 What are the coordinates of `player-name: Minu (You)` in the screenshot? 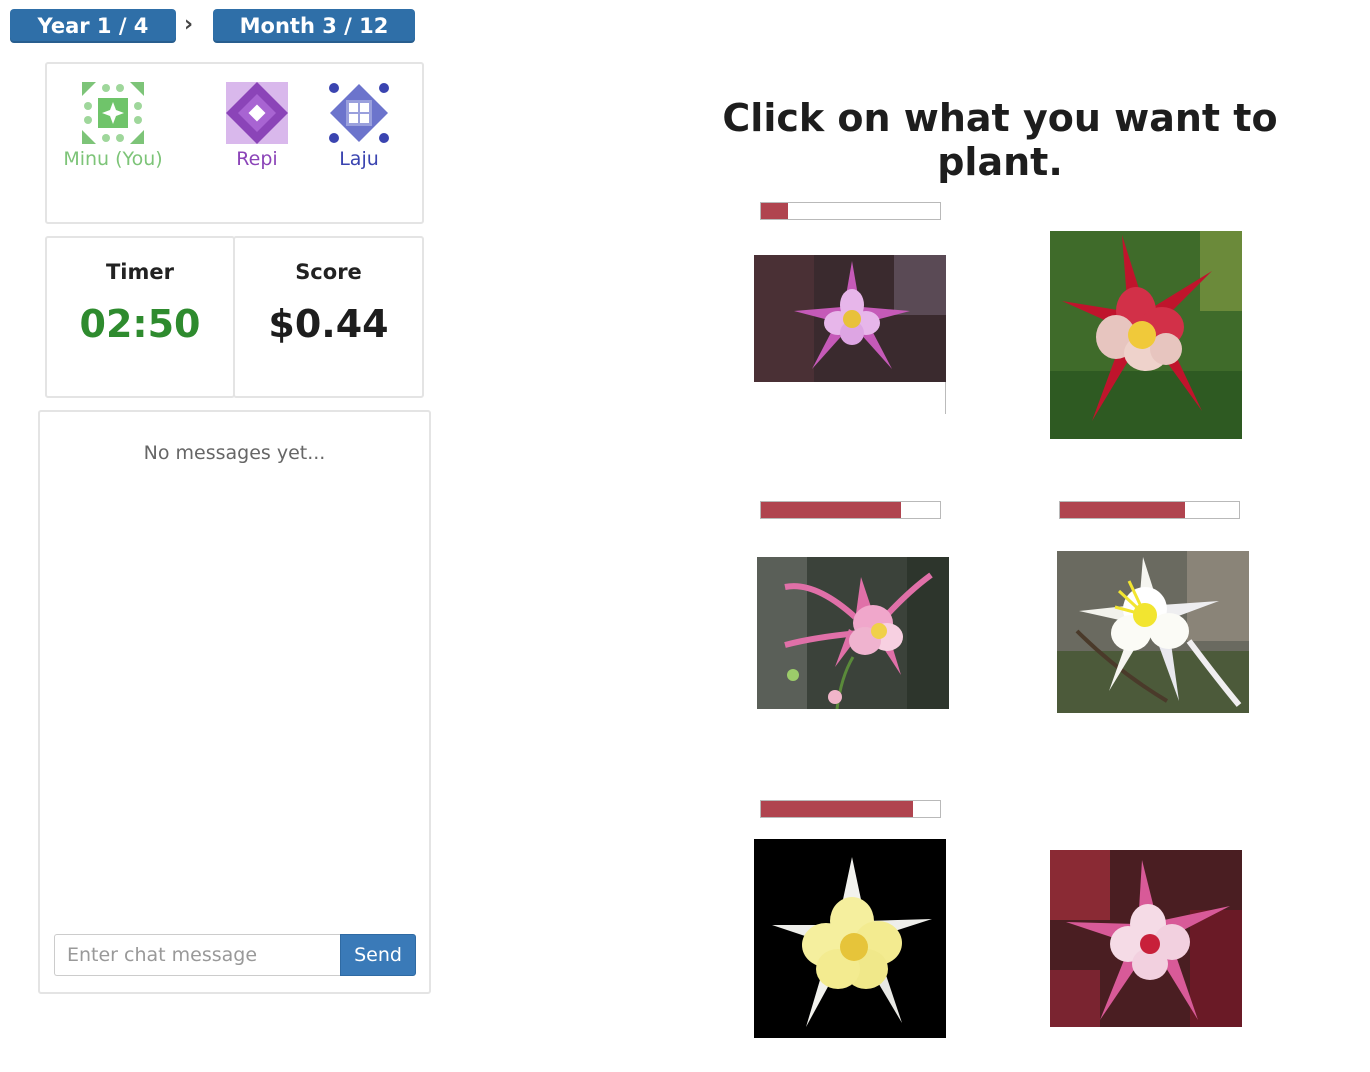 It's located at (113, 159).